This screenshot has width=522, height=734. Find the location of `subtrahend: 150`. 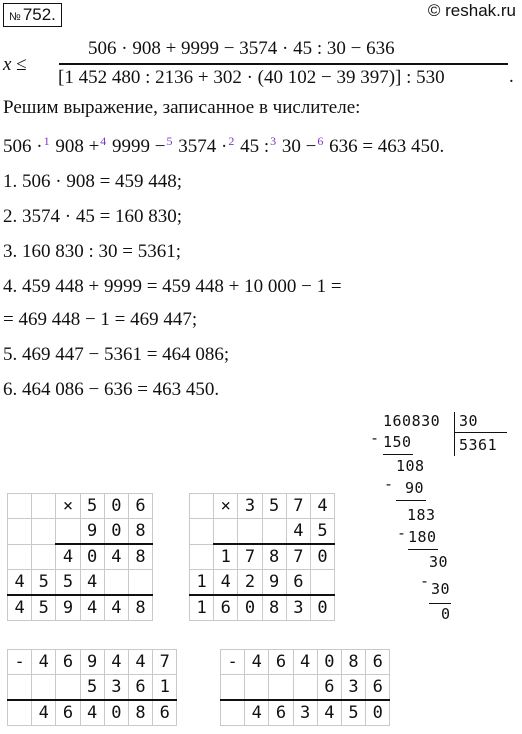

subtrahend: 150 is located at coordinates (397, 442).